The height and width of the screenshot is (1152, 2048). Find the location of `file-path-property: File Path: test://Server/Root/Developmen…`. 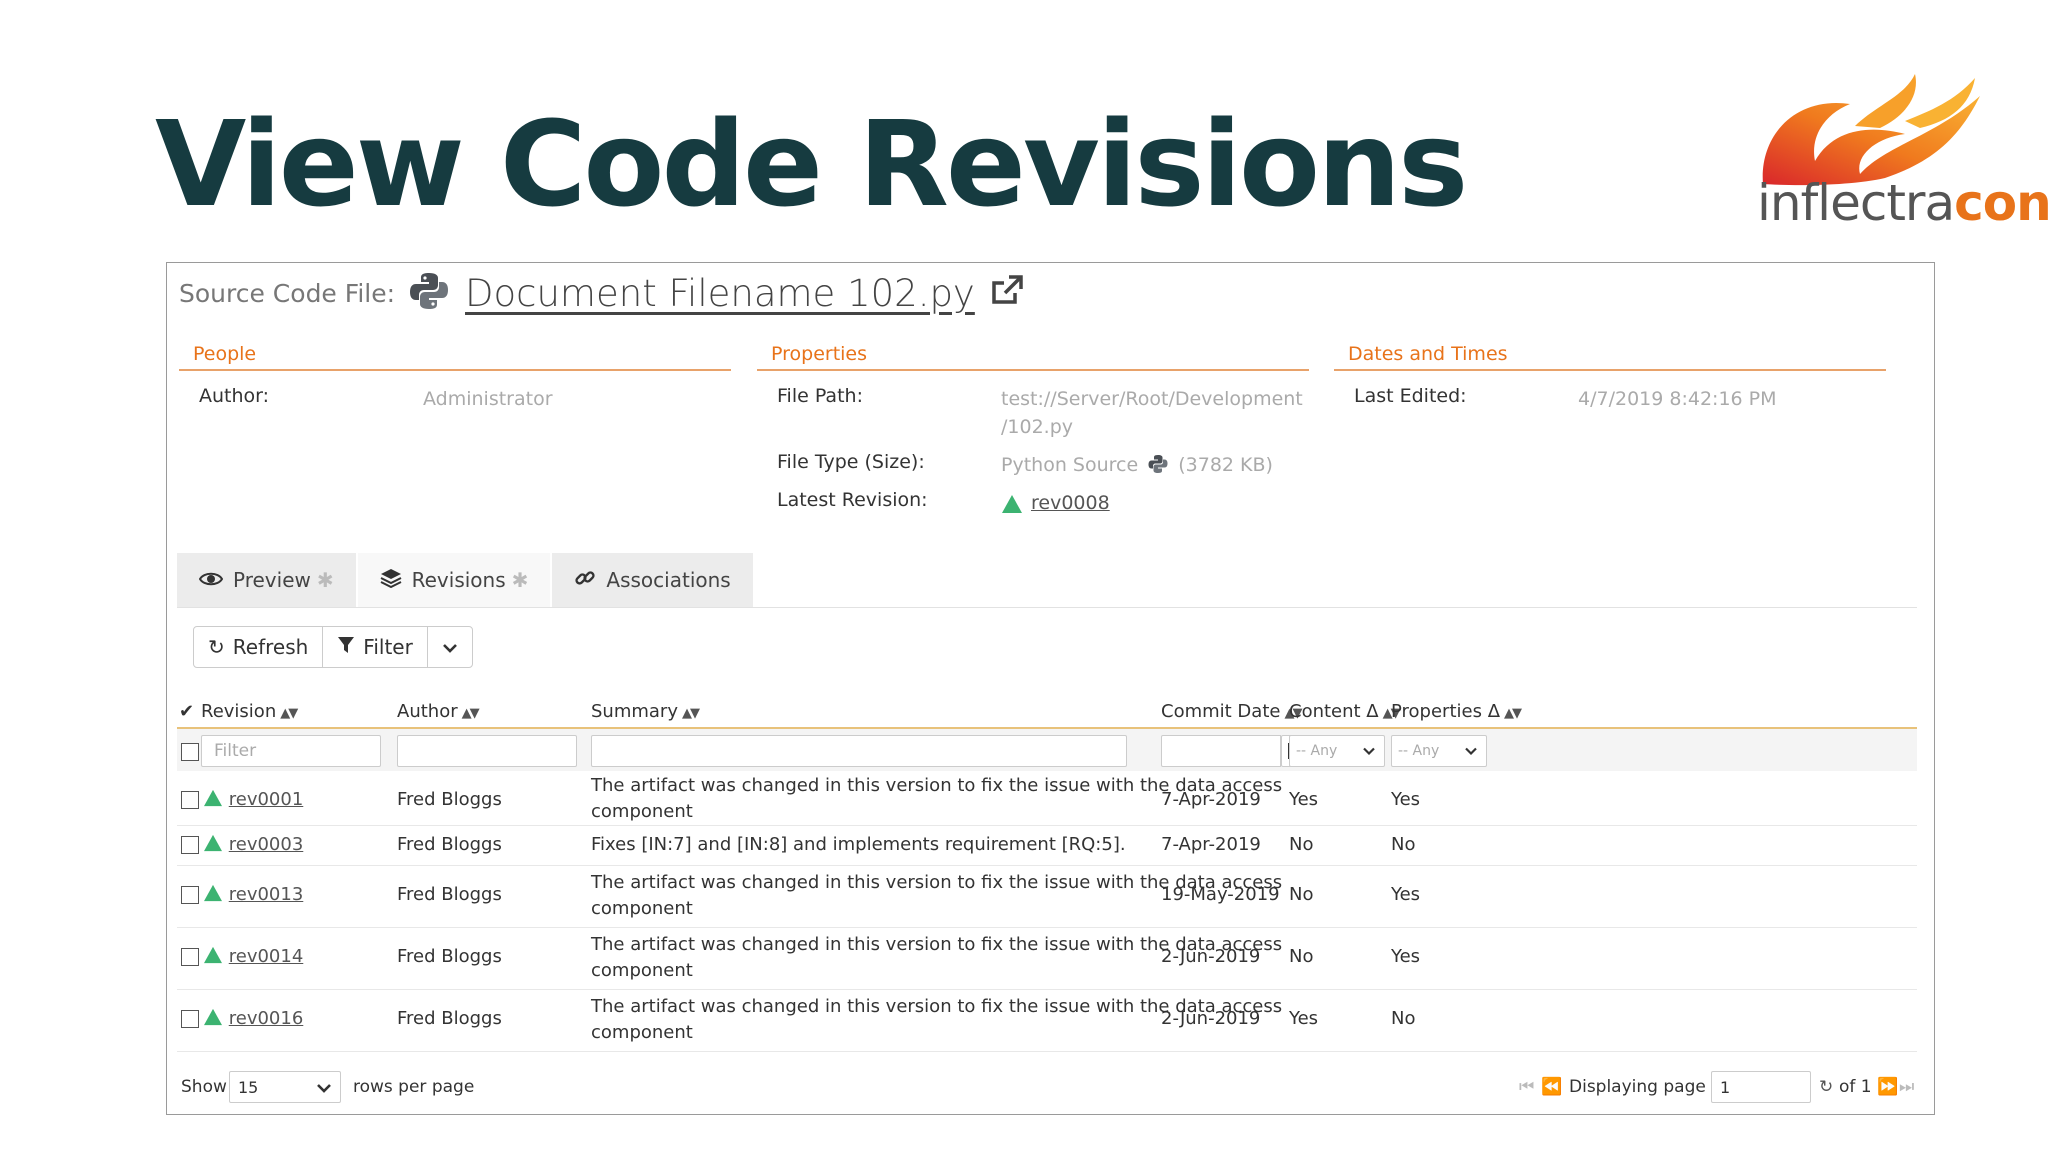

file-path-property: File Path: test://Server/Root/Developmen… is located at coordinates (1033, 413).